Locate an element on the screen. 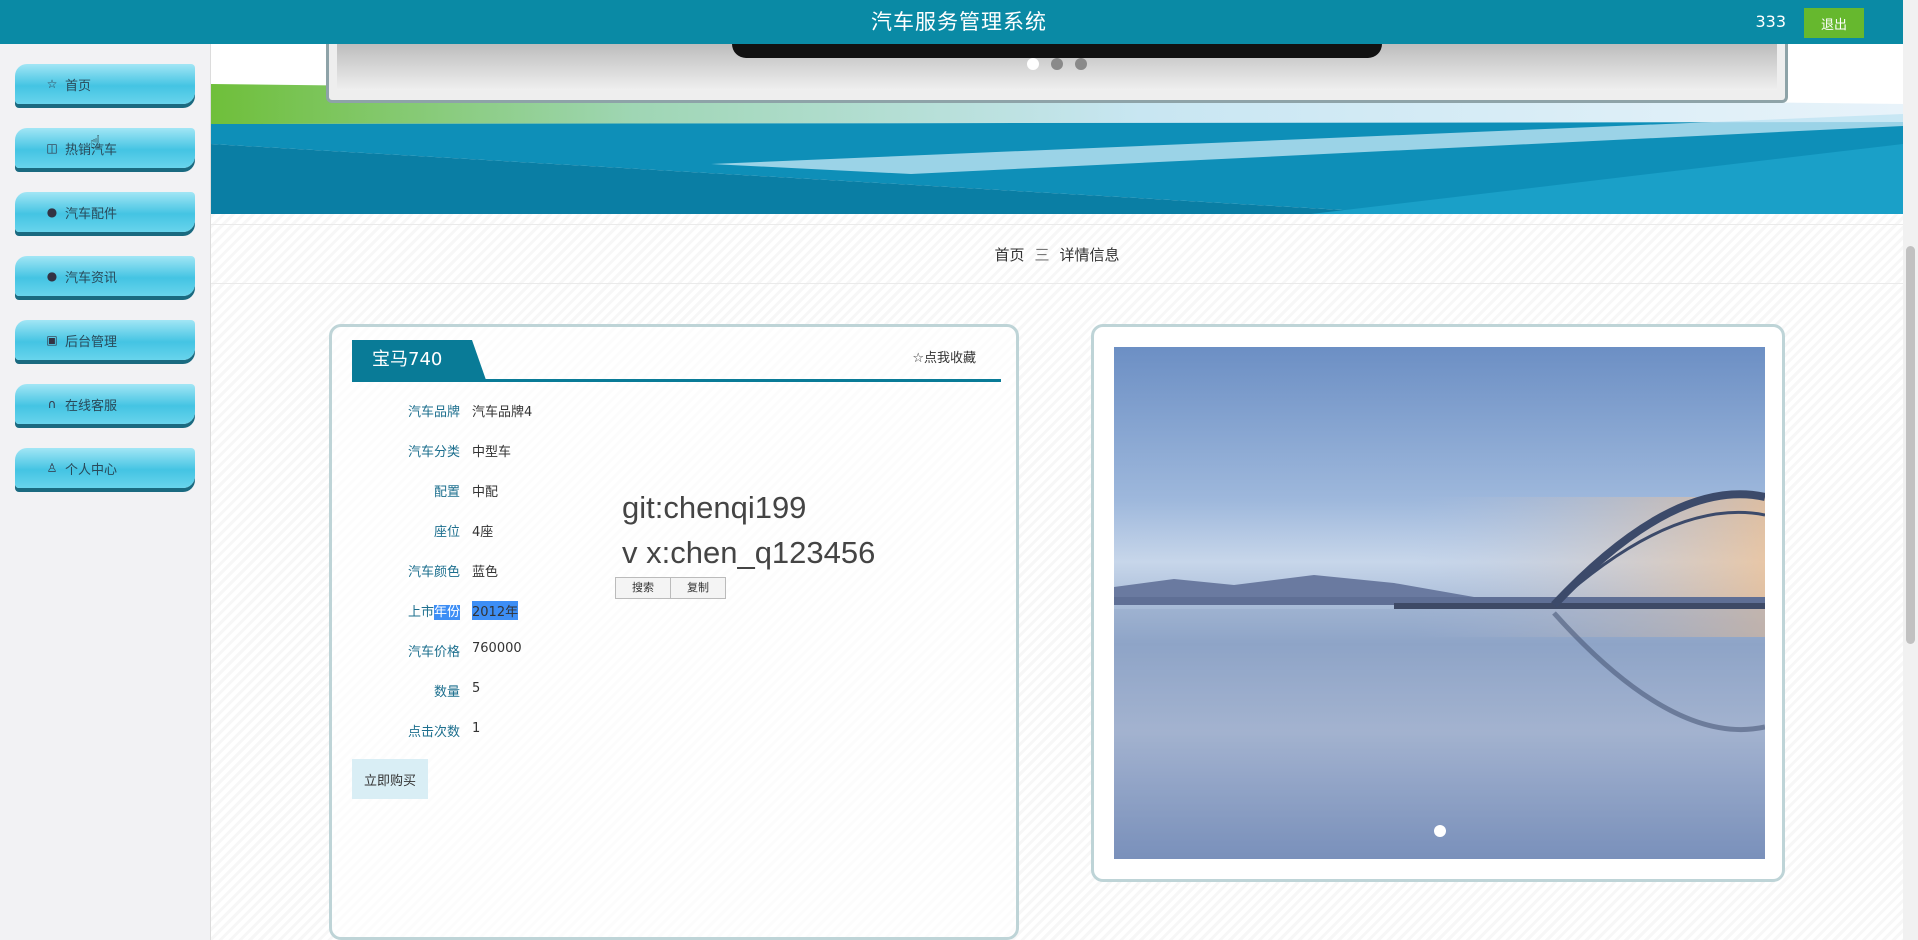  field-label: 数量 is located at coordinates (446, 692).